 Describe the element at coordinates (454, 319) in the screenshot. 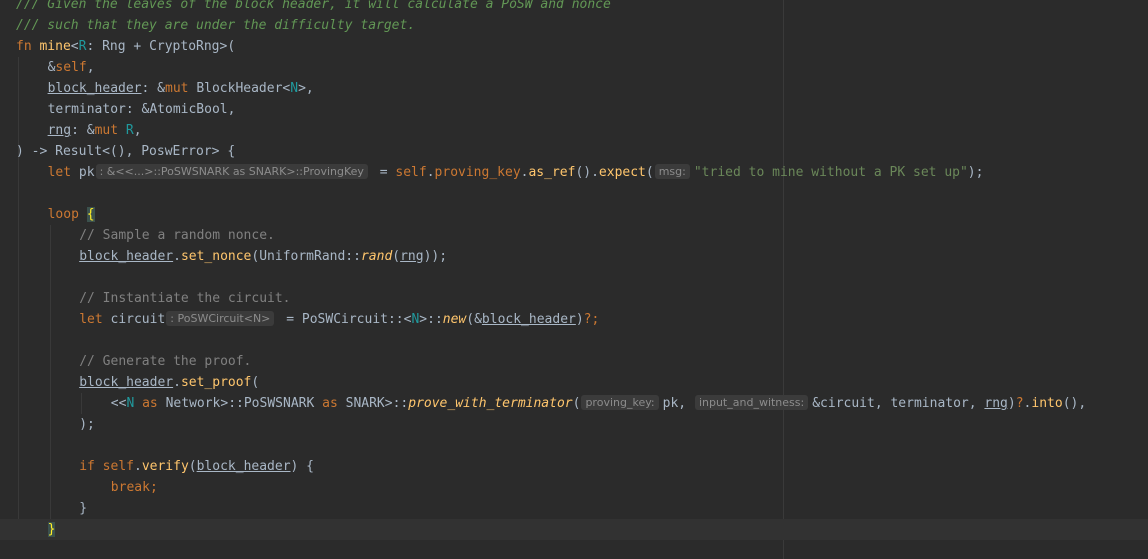

I see `code-token: new` at that location.